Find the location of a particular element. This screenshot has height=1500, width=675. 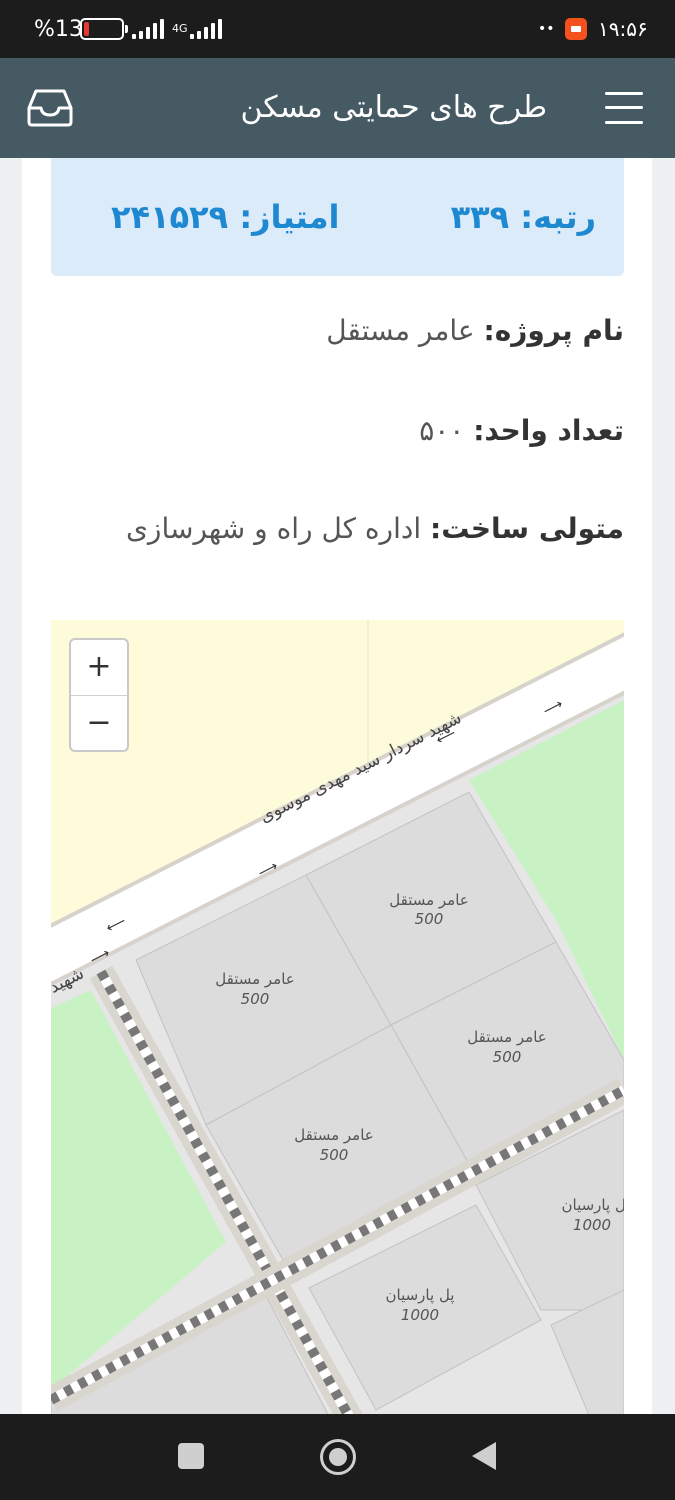

notification-dots: •• is located at coordinates (546, 29).